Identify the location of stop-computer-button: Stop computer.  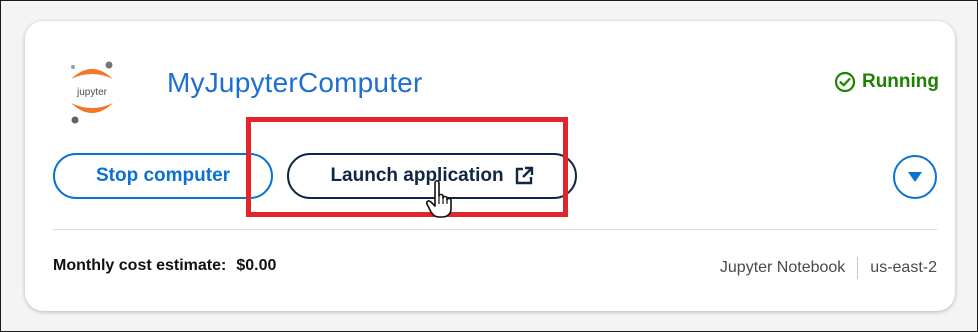
(163, 176).